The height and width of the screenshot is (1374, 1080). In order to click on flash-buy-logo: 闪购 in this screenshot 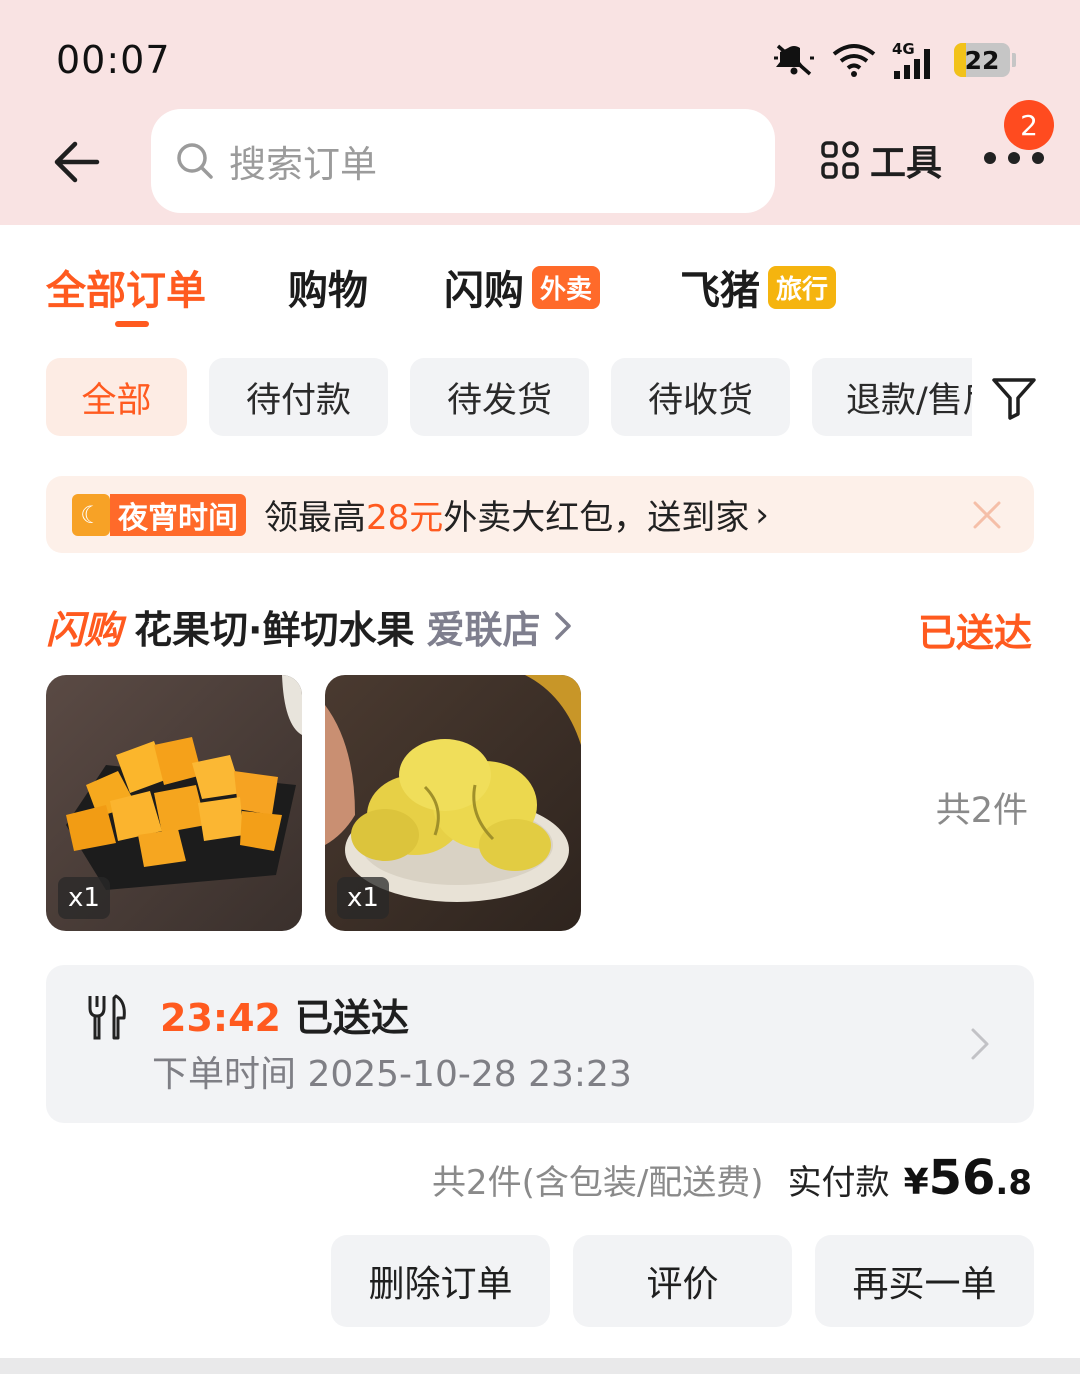, I will do `click(84, 629)`.